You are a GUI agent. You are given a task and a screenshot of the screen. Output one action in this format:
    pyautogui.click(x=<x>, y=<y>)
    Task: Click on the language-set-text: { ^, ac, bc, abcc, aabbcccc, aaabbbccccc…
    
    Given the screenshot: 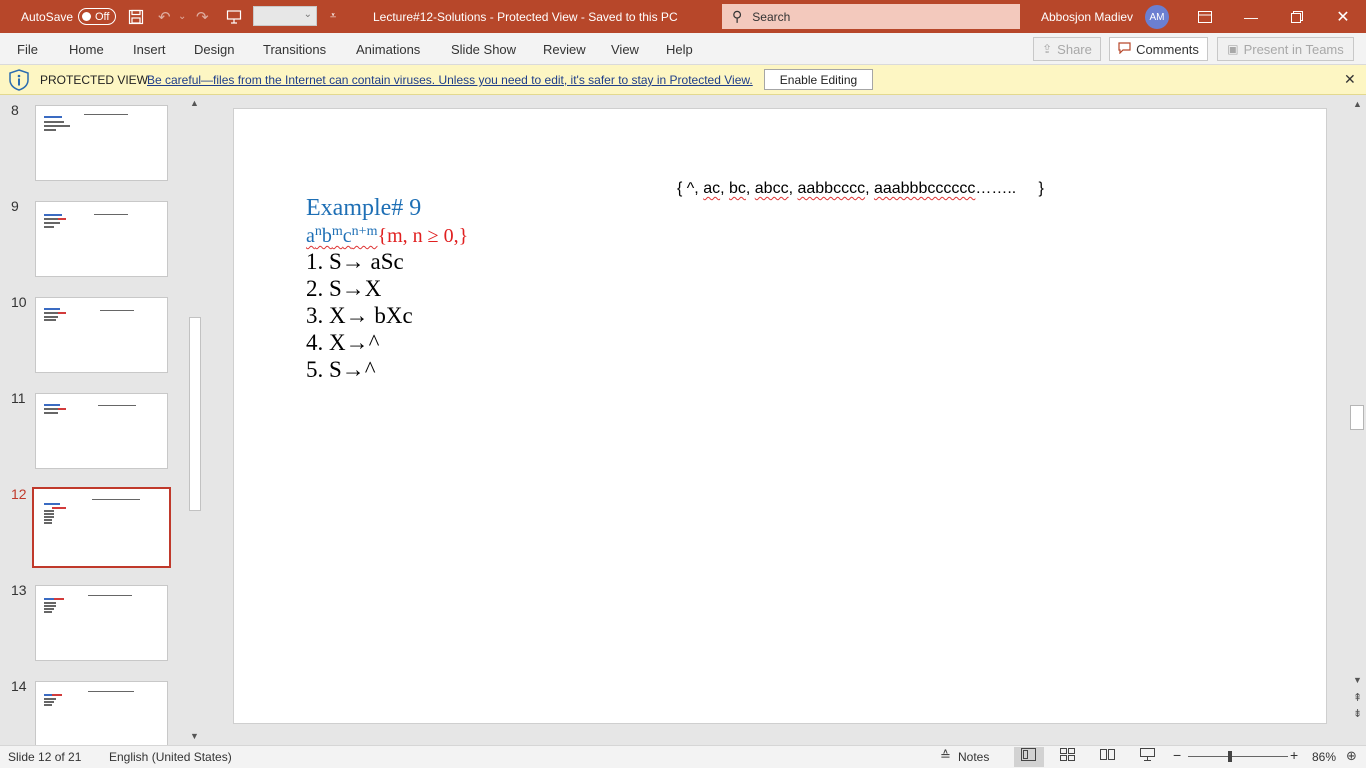 What is the action you would take?
    pyautogui.click(x=860, y=188)
    